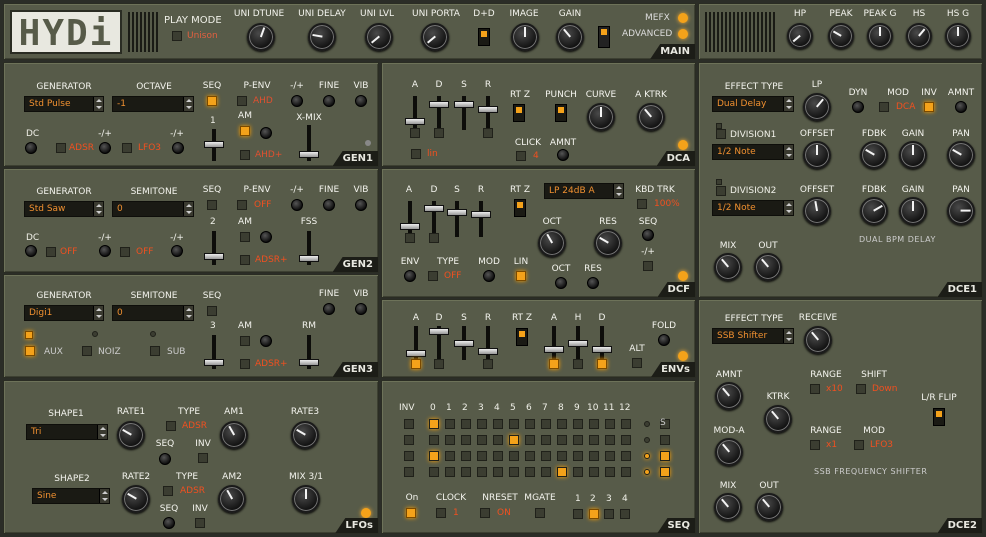 Image resolution: width=986 pixels, height=537 pixels. Describe the element at coordinates (31, 251) in the screenshot. I see `gen2-dc-knob` at that location.